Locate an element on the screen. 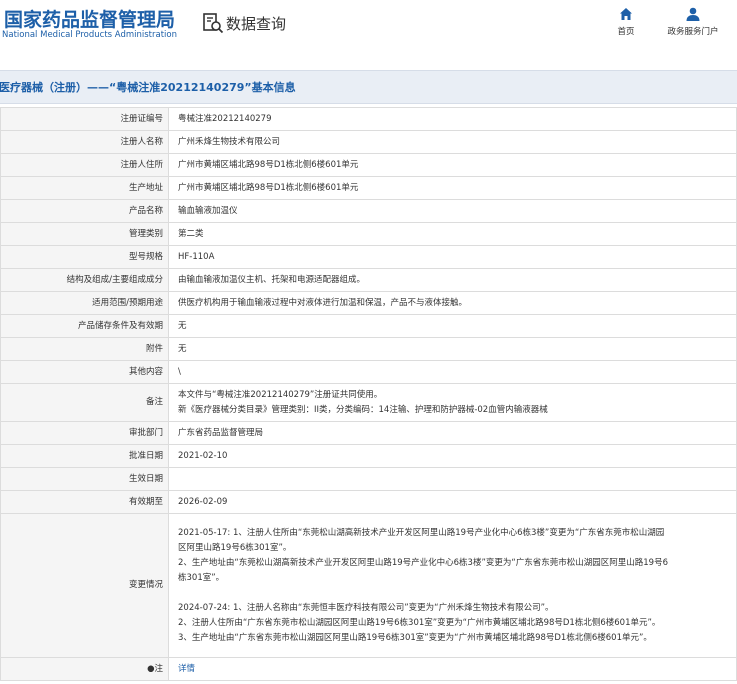 The image size is (737, 684). table-row: 生产地址 广州市黄埔区埔北路98号D1栋北侧6楼601单元 is located at coordinates (368, 188).